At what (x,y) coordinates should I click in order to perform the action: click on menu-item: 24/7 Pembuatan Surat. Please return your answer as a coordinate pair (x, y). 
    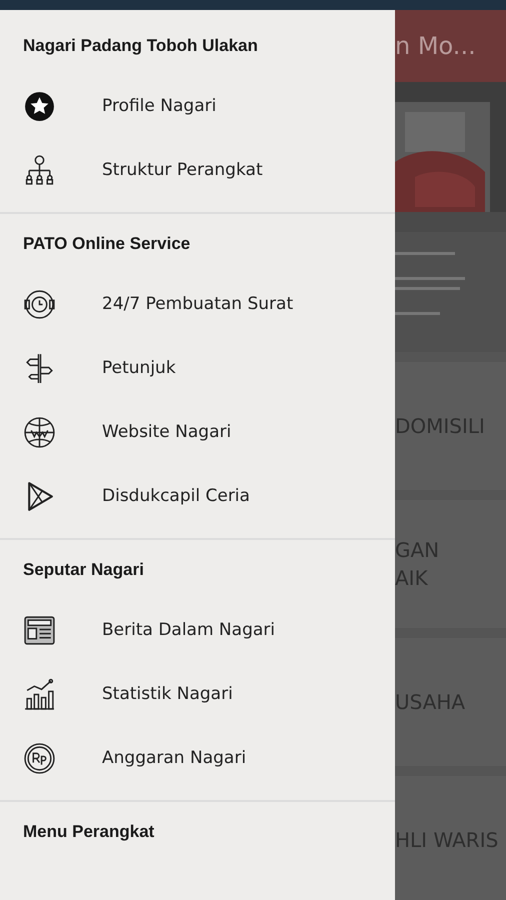
    Looking at the image, I should click on (197, 304).